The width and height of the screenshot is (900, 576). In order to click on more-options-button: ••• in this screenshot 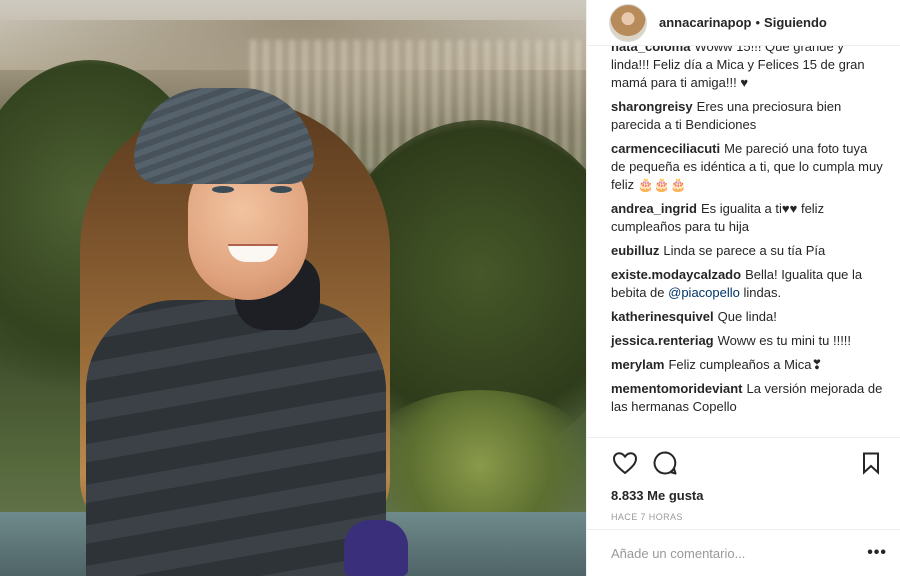, I will do `click(877, 553)`.